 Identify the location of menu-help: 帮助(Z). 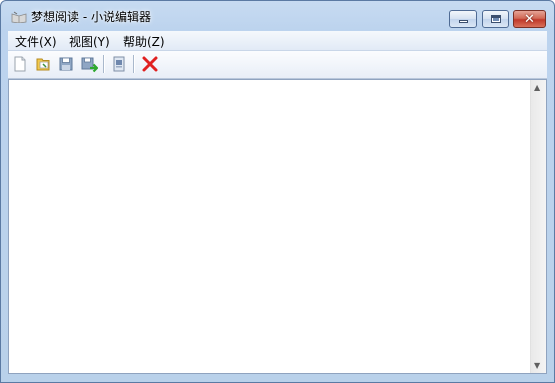
(144, 41).